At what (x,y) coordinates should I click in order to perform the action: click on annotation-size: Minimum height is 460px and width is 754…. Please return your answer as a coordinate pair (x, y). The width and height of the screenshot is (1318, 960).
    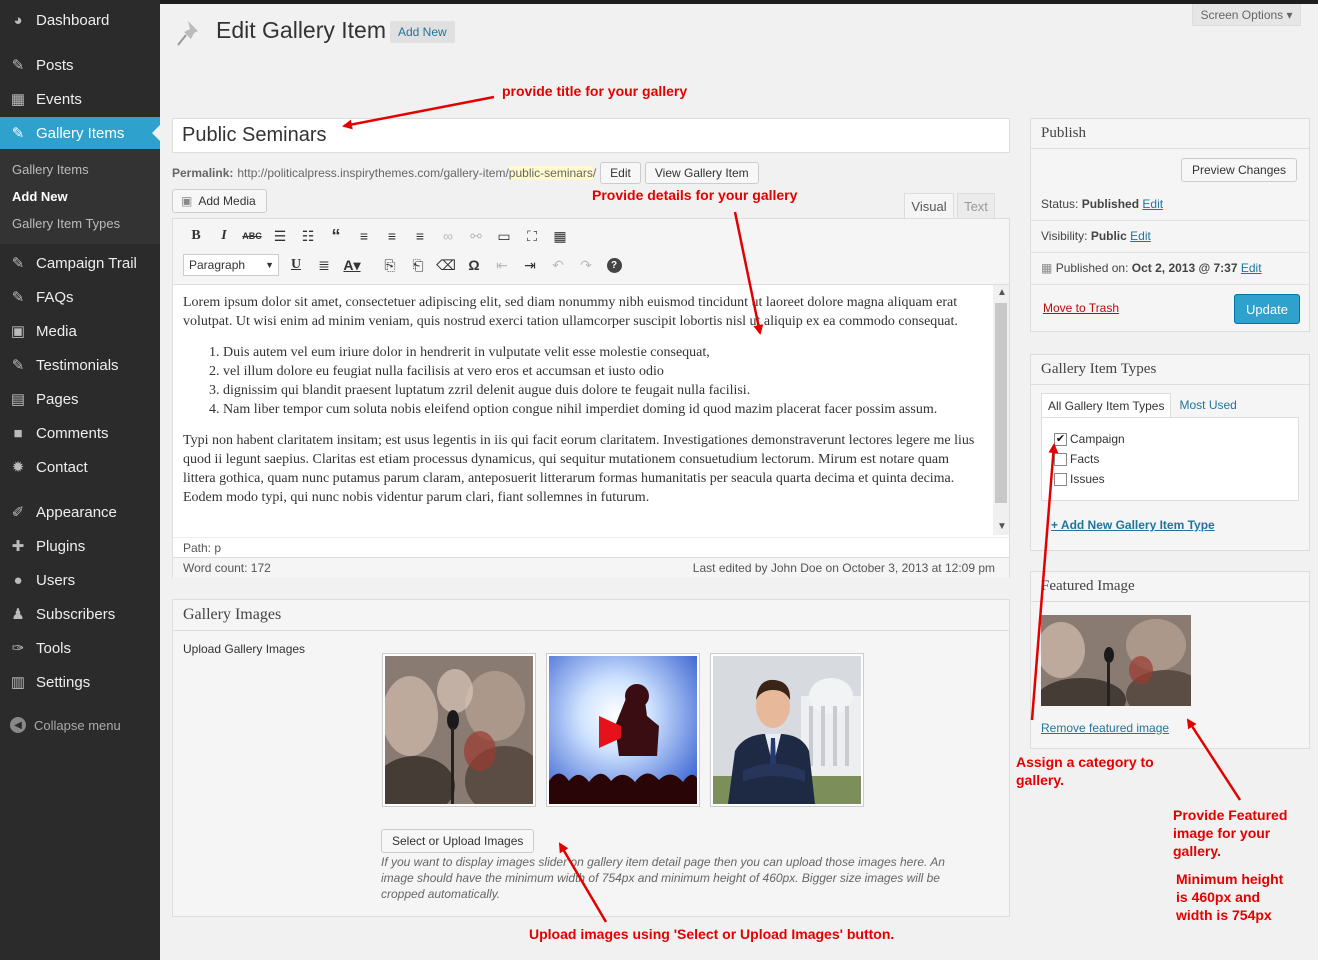
    Looking at the image, I should click on (1230, 897).